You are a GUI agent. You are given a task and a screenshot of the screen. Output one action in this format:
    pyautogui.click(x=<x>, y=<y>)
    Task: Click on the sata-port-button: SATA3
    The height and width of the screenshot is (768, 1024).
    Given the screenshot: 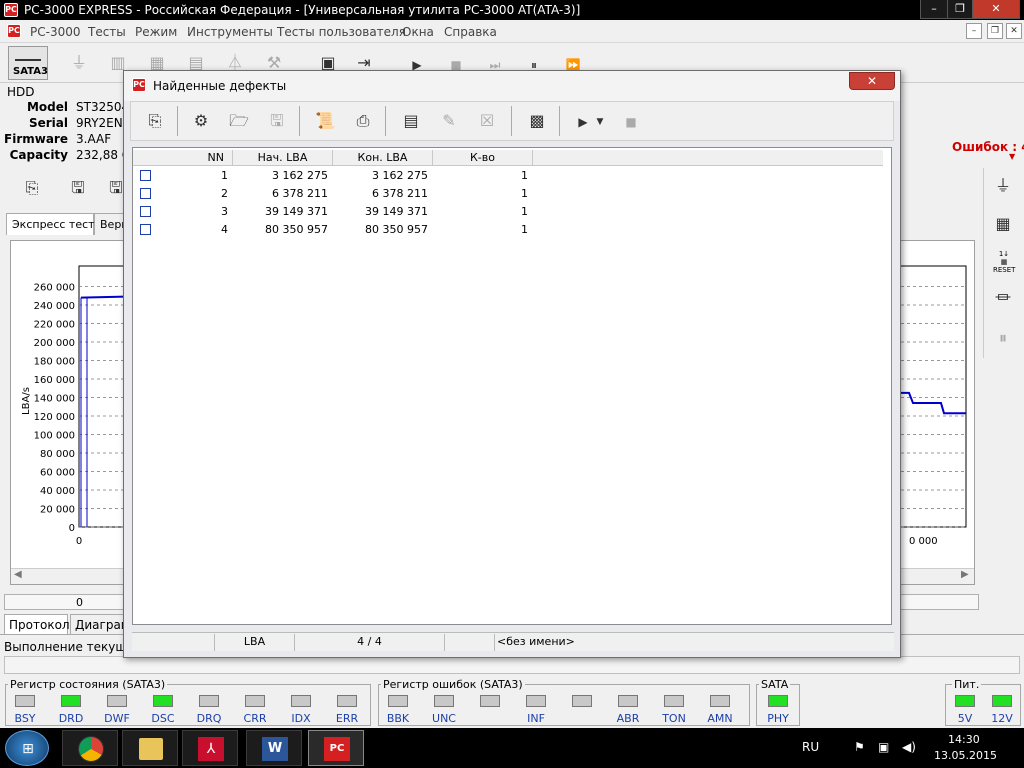 What is the action you would take?
    pyautogui.click(x=28, y=63)
    